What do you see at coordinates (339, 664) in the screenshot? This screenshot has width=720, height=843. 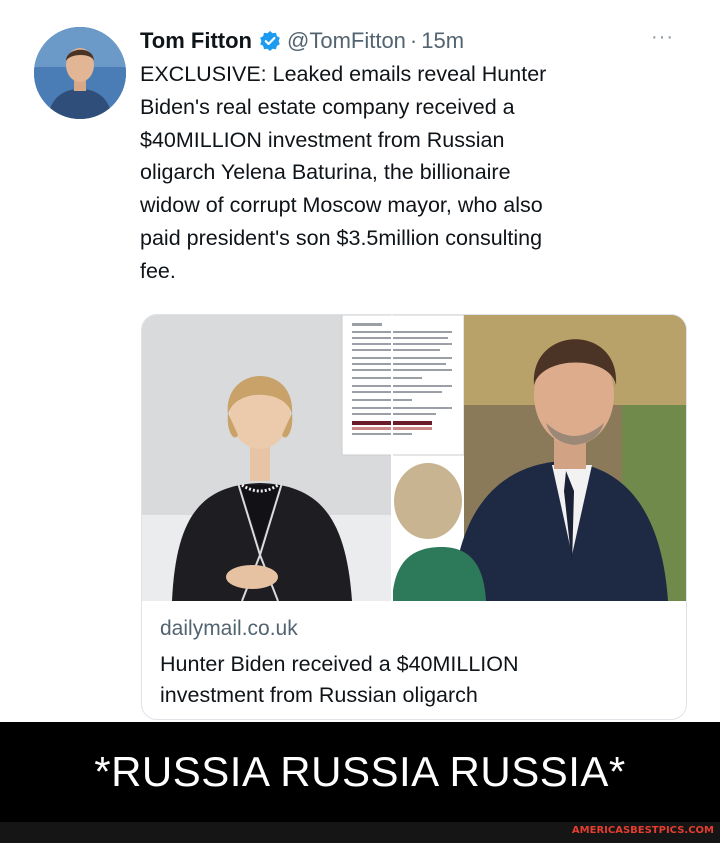 I see `link-title-line: Hunter Biden received a $40MILLION` at bounding box center [339, 664].